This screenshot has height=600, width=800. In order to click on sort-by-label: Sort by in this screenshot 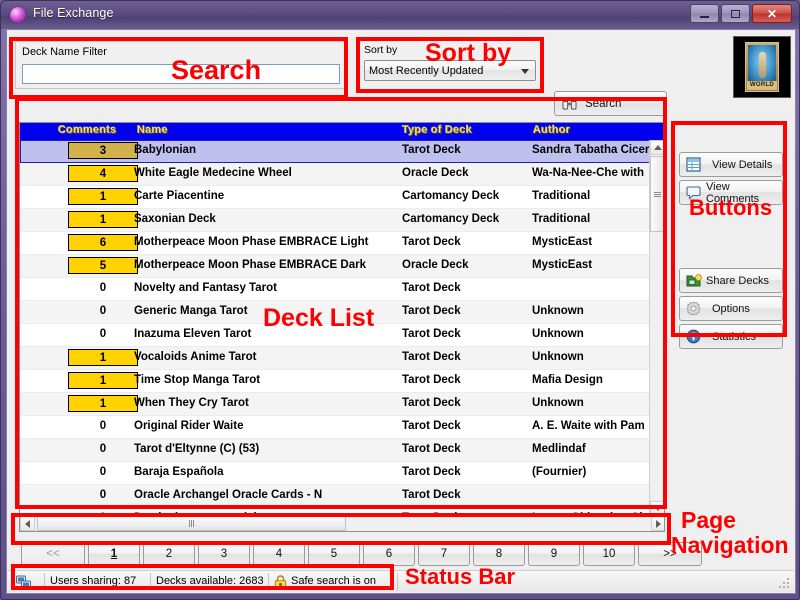, I will do `click(381, 50)`.